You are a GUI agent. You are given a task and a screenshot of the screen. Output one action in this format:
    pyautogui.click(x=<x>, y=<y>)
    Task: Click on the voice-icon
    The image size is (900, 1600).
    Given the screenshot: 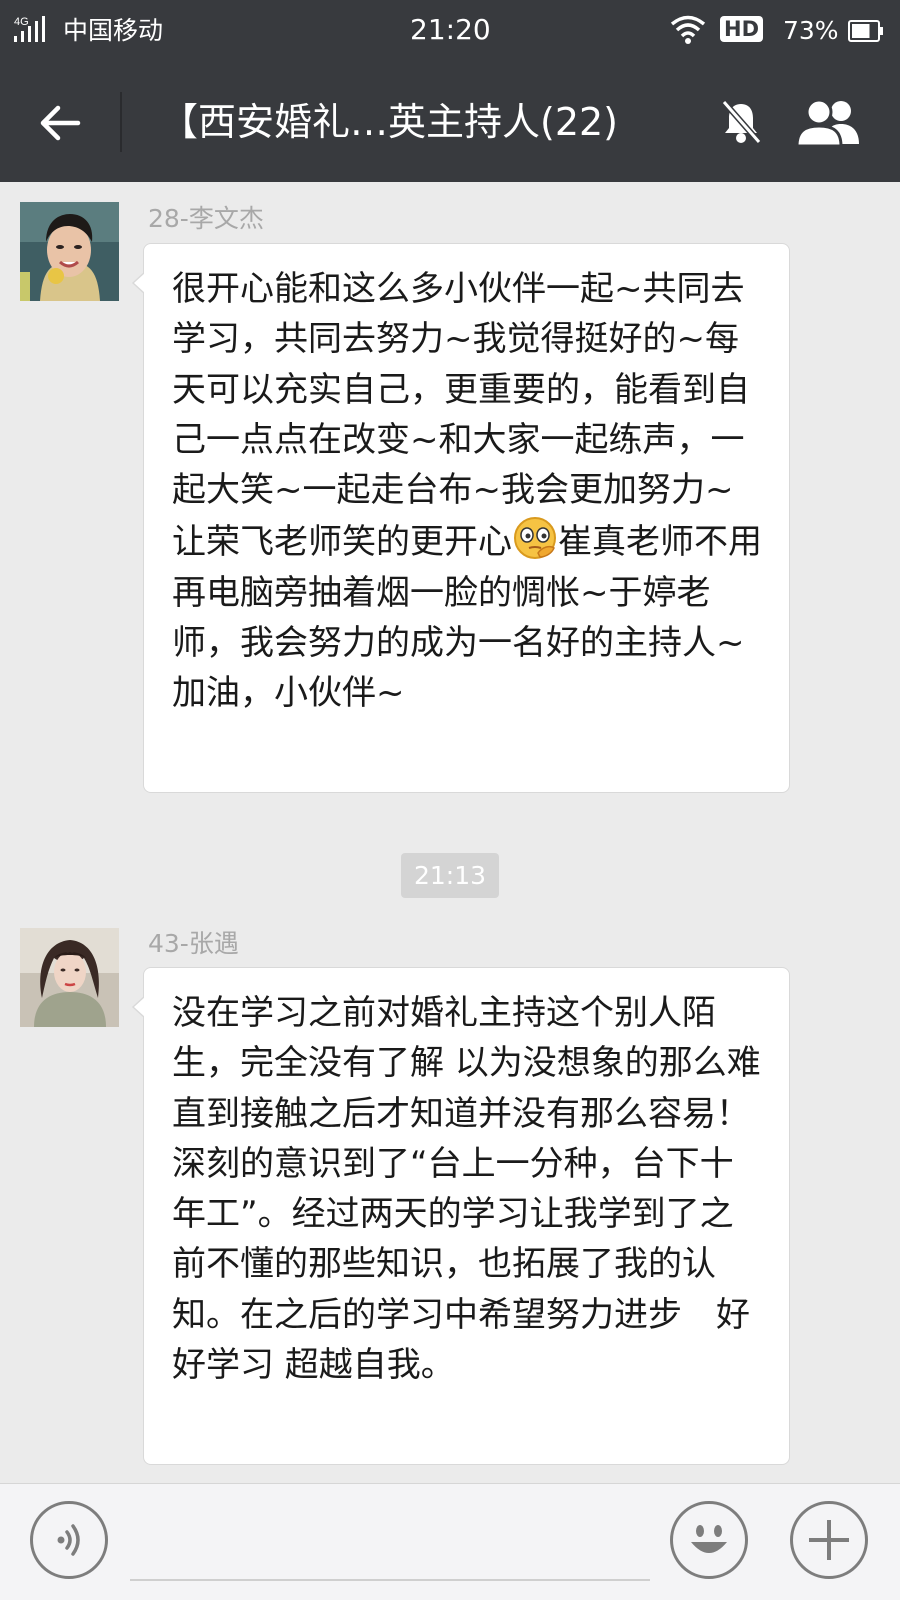 What is the action you would take?
    pyautogui.click(x=68, y=1540)
    